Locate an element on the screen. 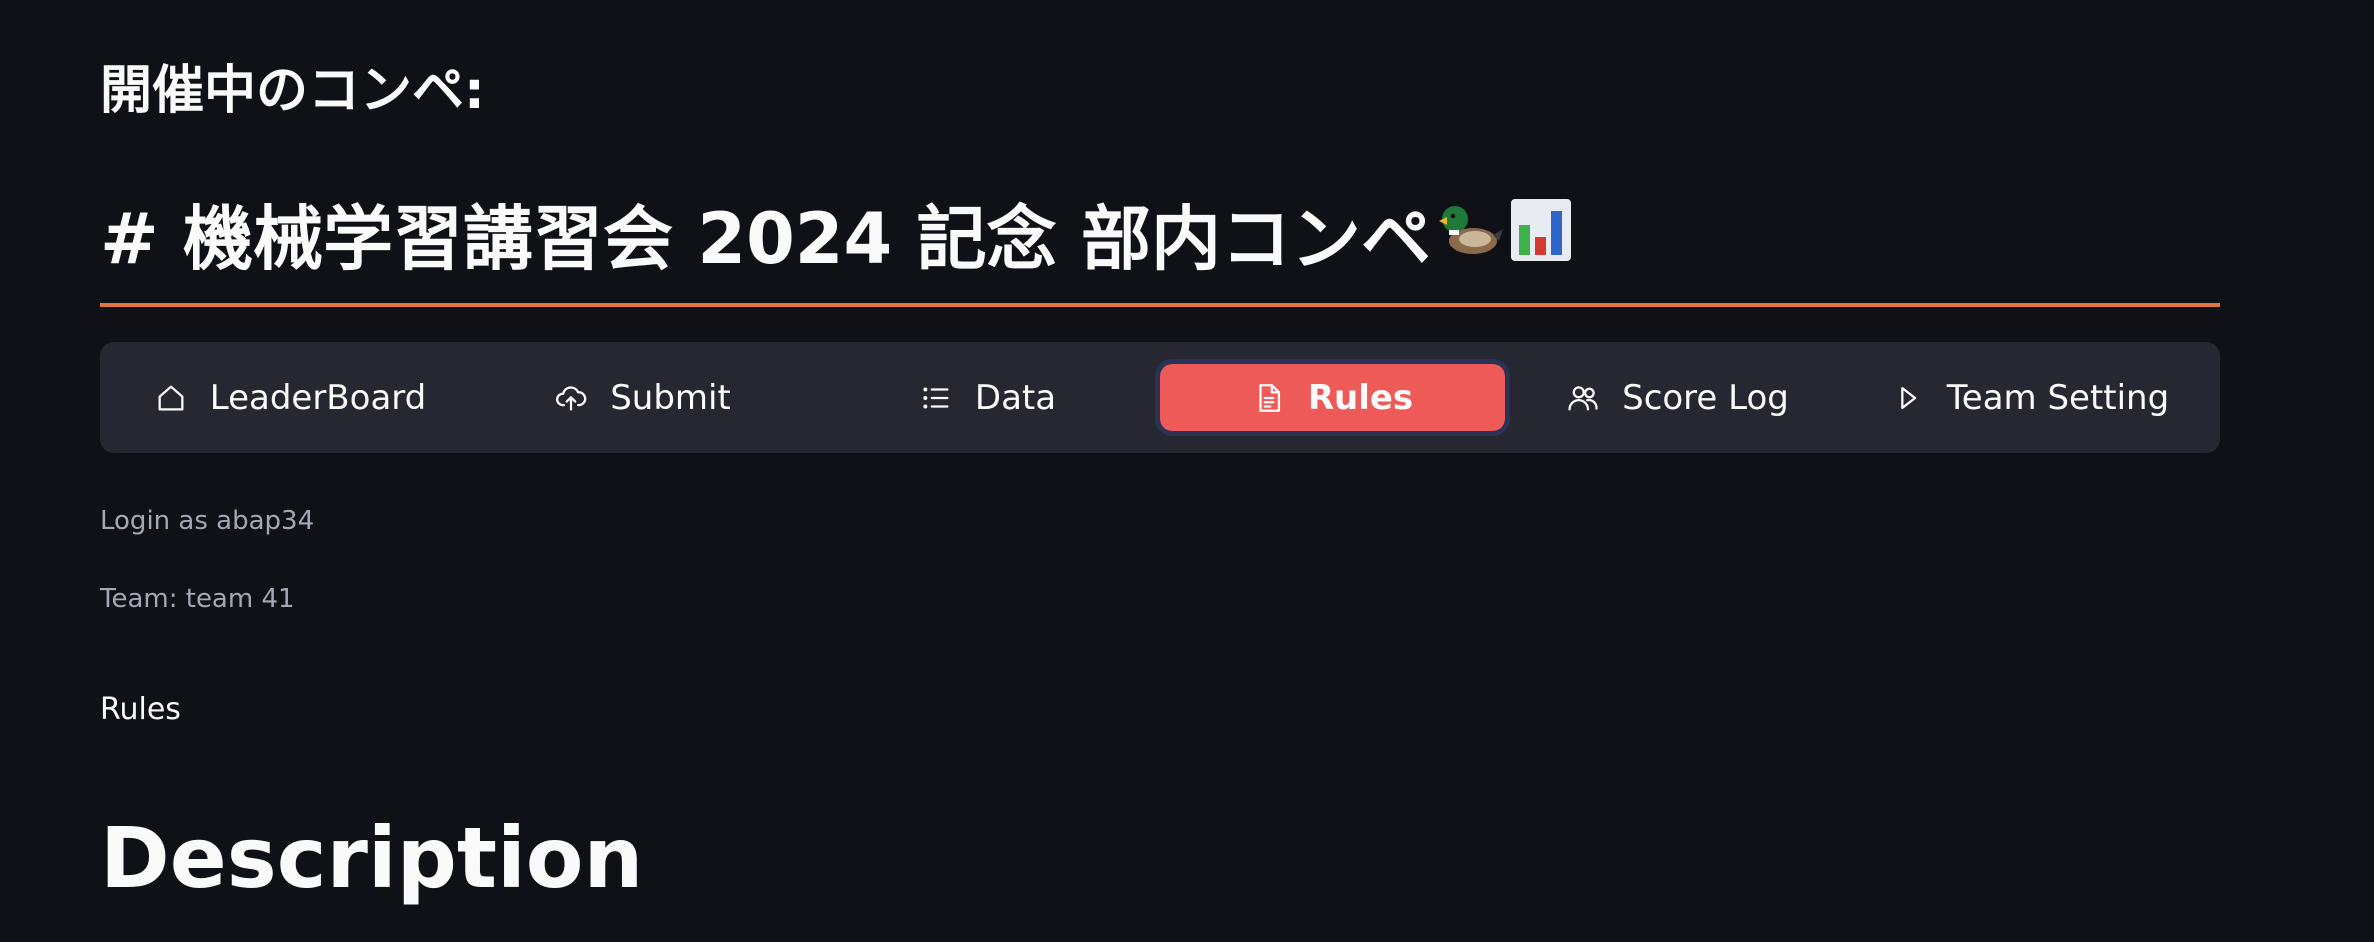  tab-data-label: Data is located at coordinates (1015, 397).